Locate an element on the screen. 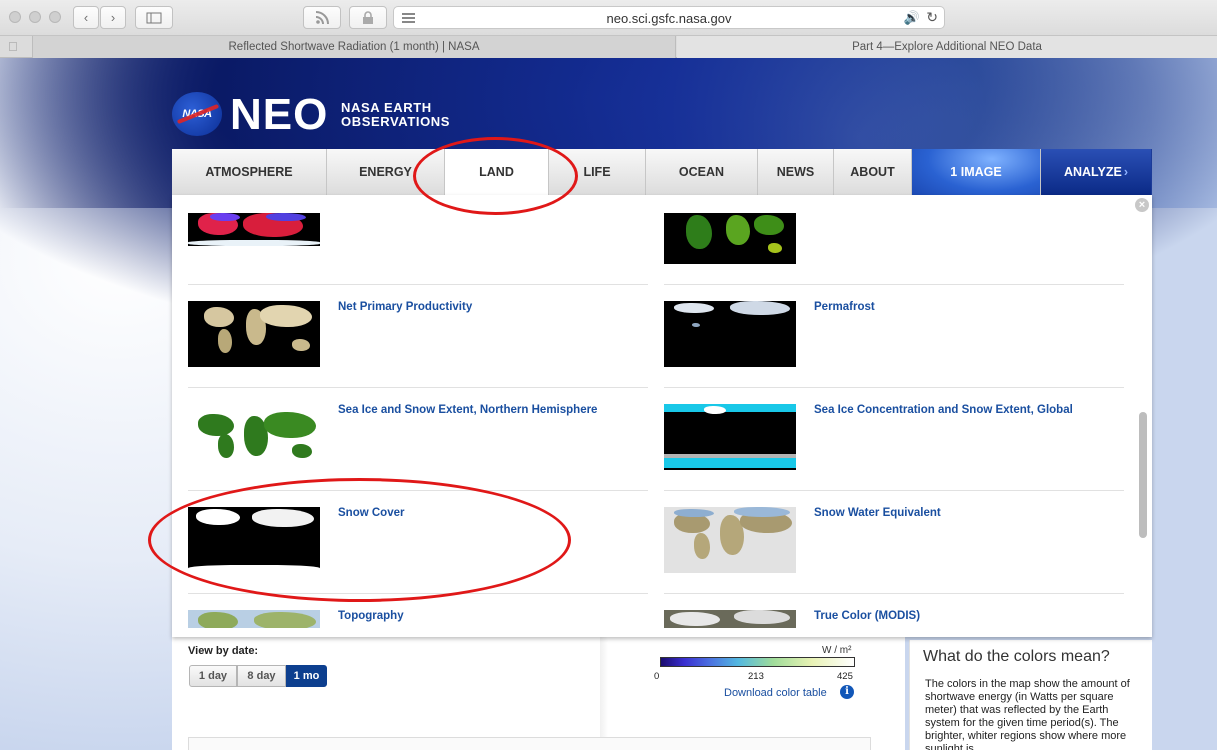 The height and width of the screenshot is (750, 1217). color-scale-unit: W / m² is located at coordinates (837, 650).